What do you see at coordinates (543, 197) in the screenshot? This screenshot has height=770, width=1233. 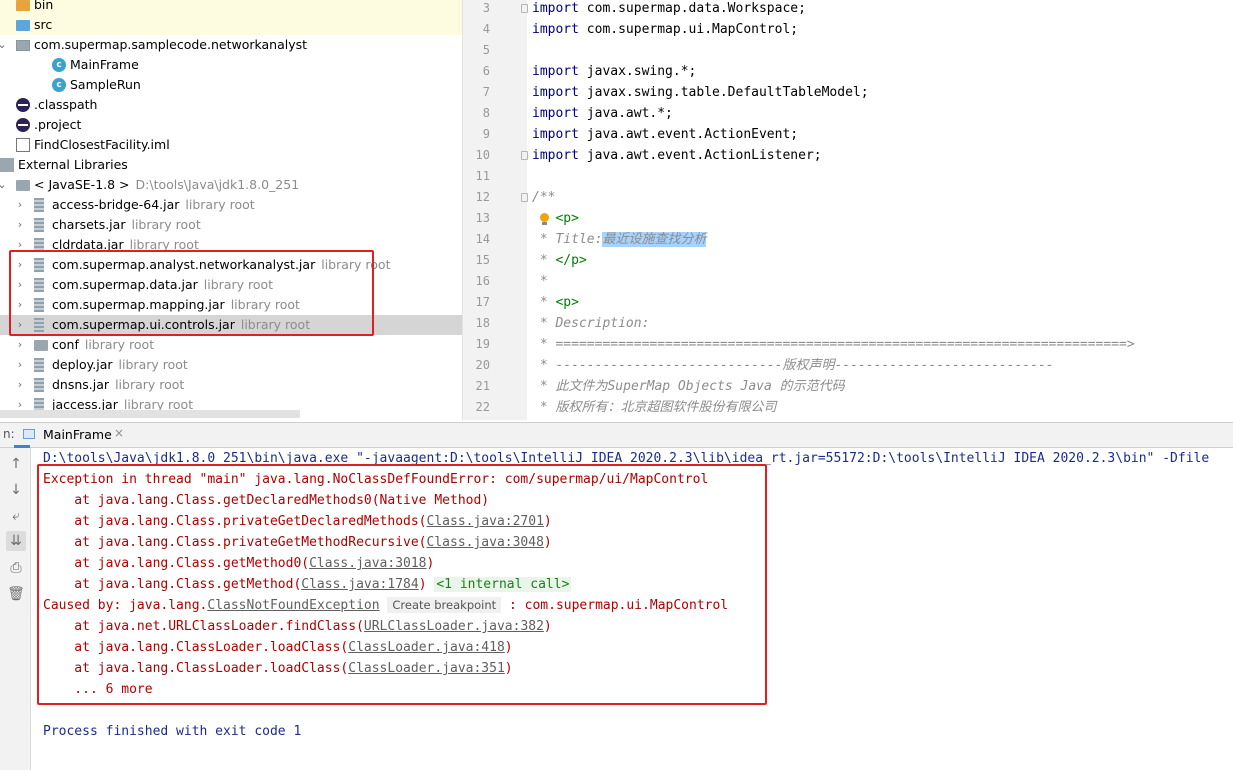 I see `code-line: /**` at bounding box center [543, 197].